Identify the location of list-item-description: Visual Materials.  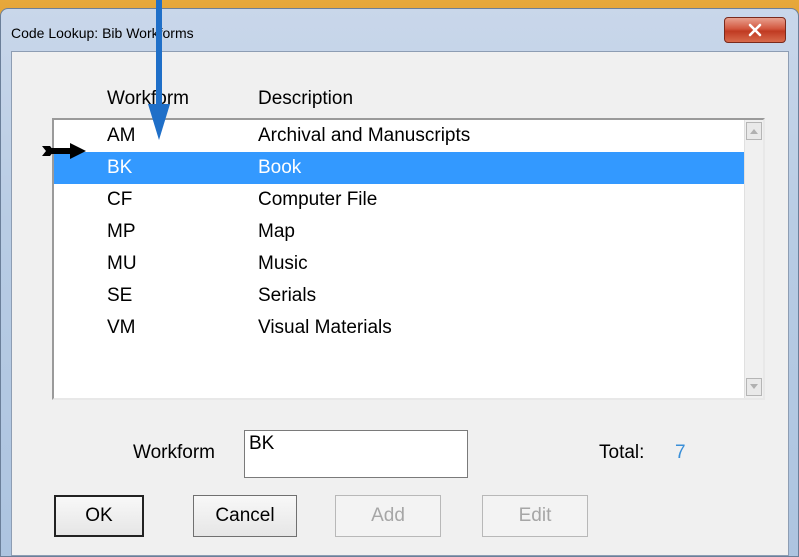
(325, 327).